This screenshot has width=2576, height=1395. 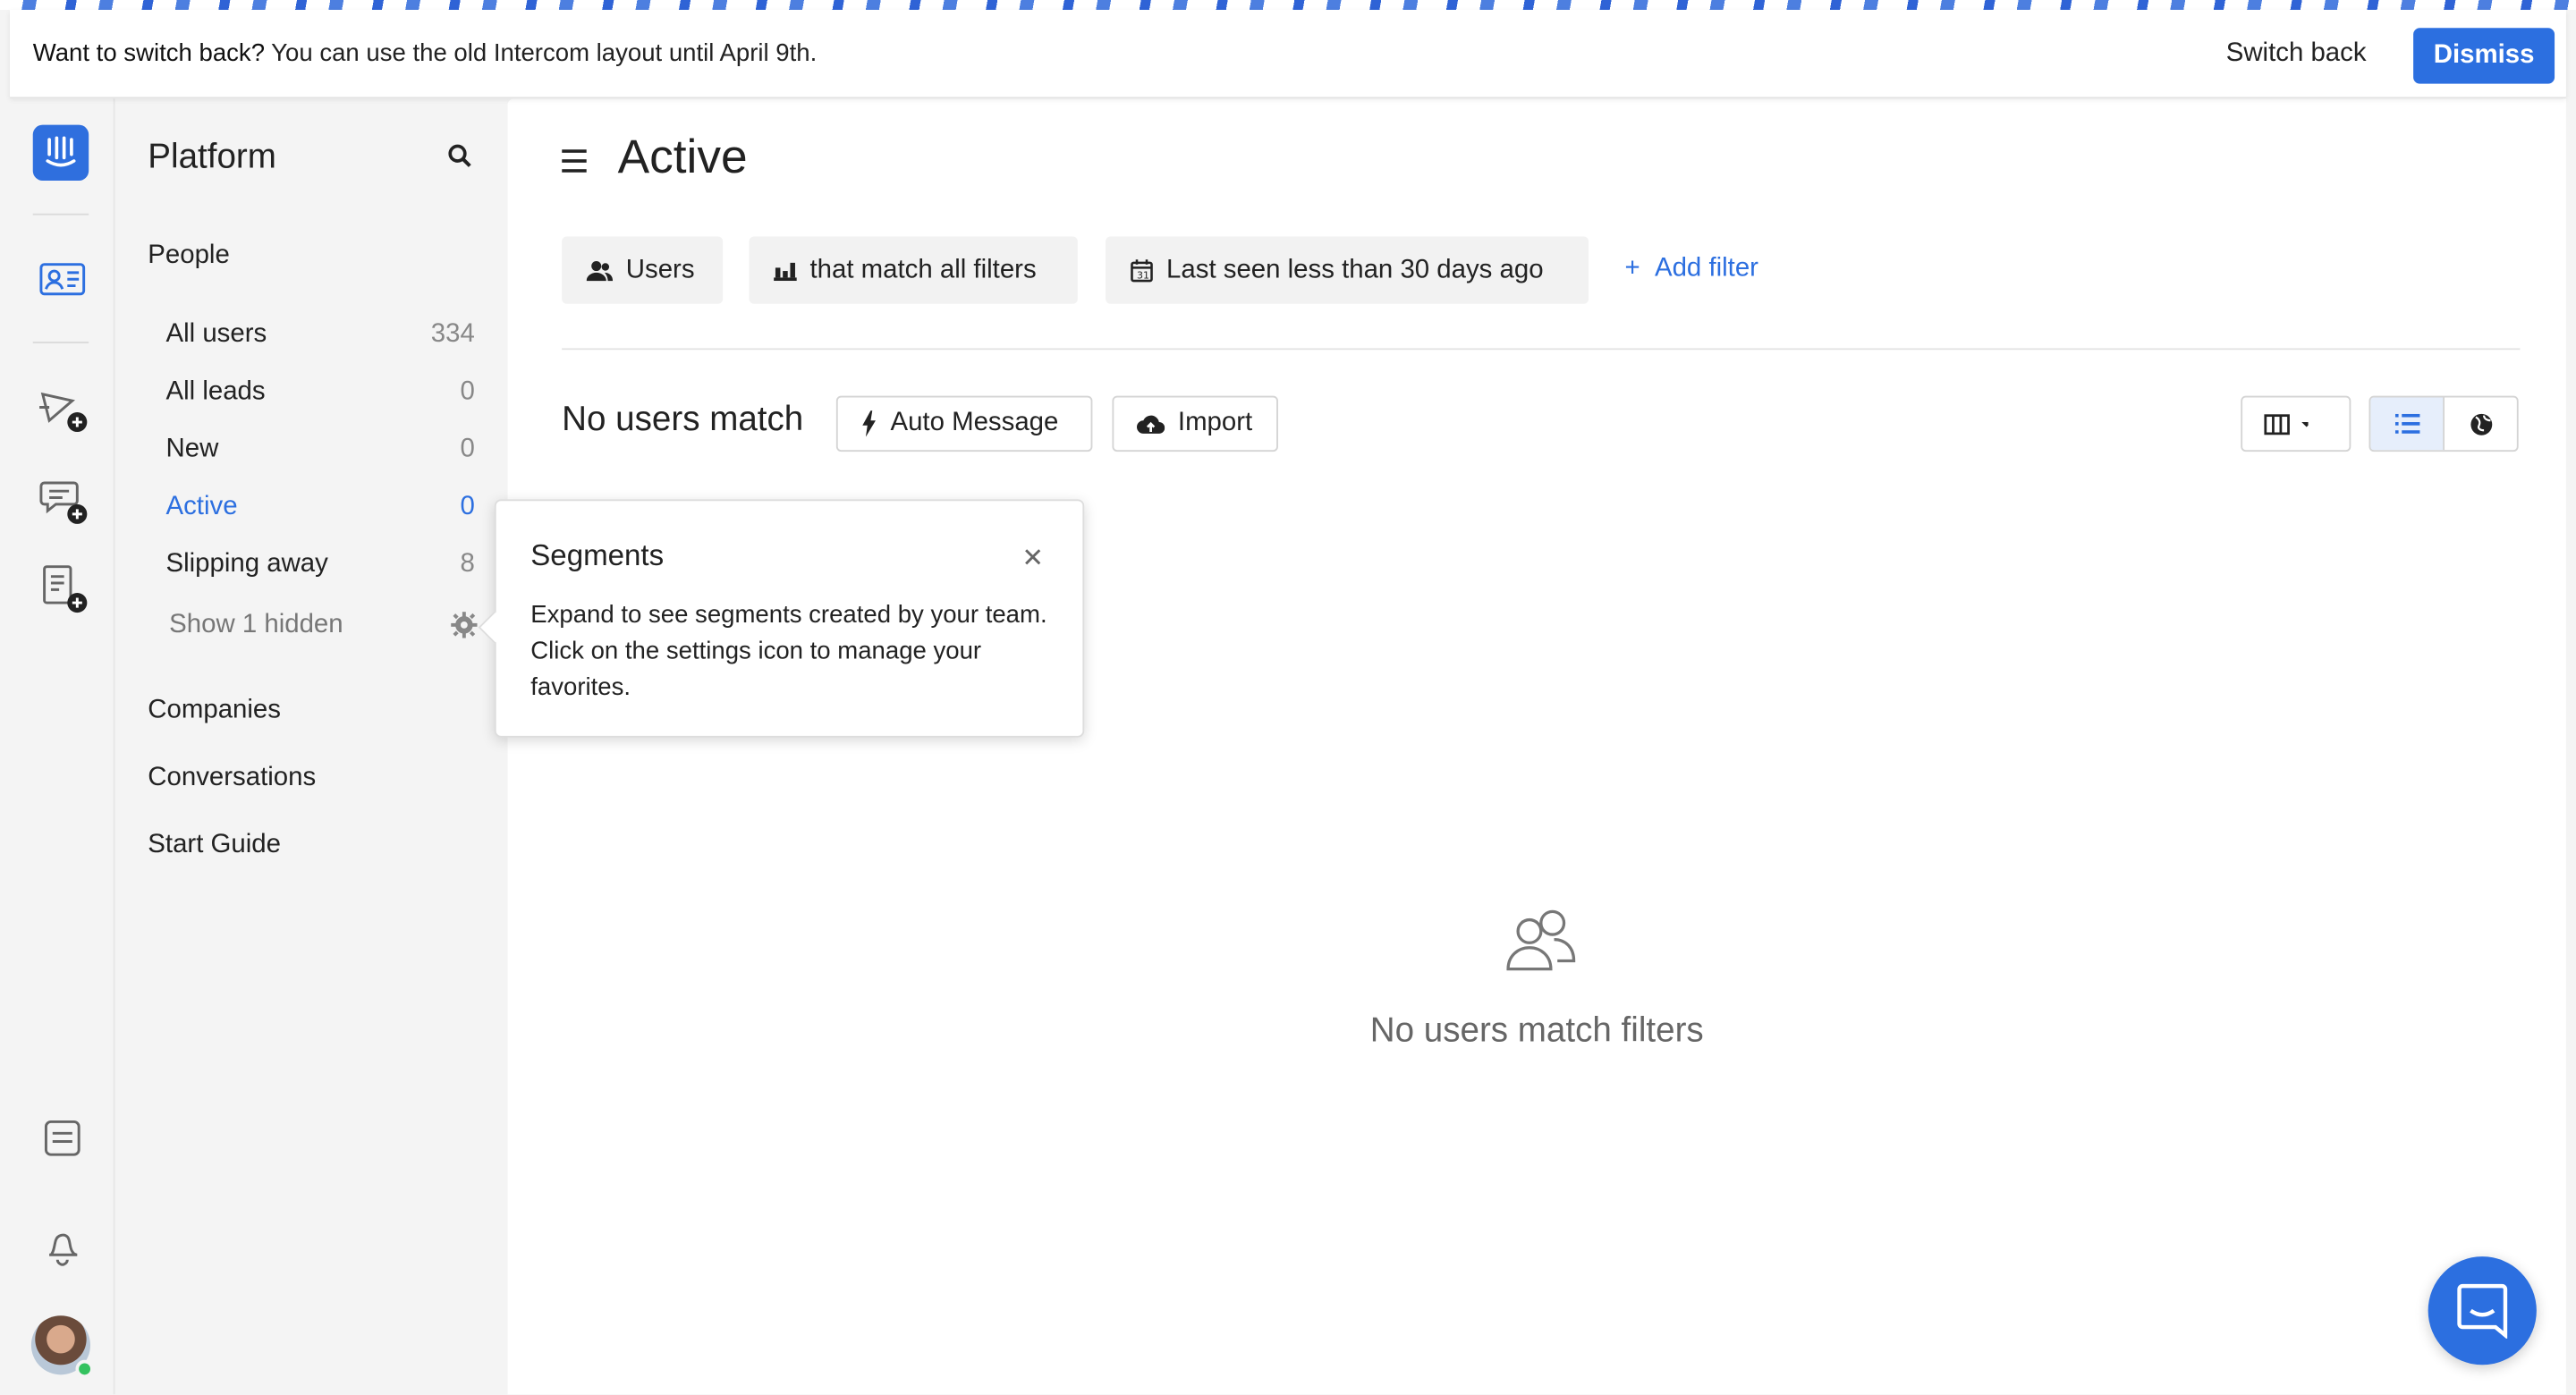 What do you see at coordinates (320, 392) in the screenshot?
I see `nav-item-all-leads: All leads 0` at bounding box center [320, 392].